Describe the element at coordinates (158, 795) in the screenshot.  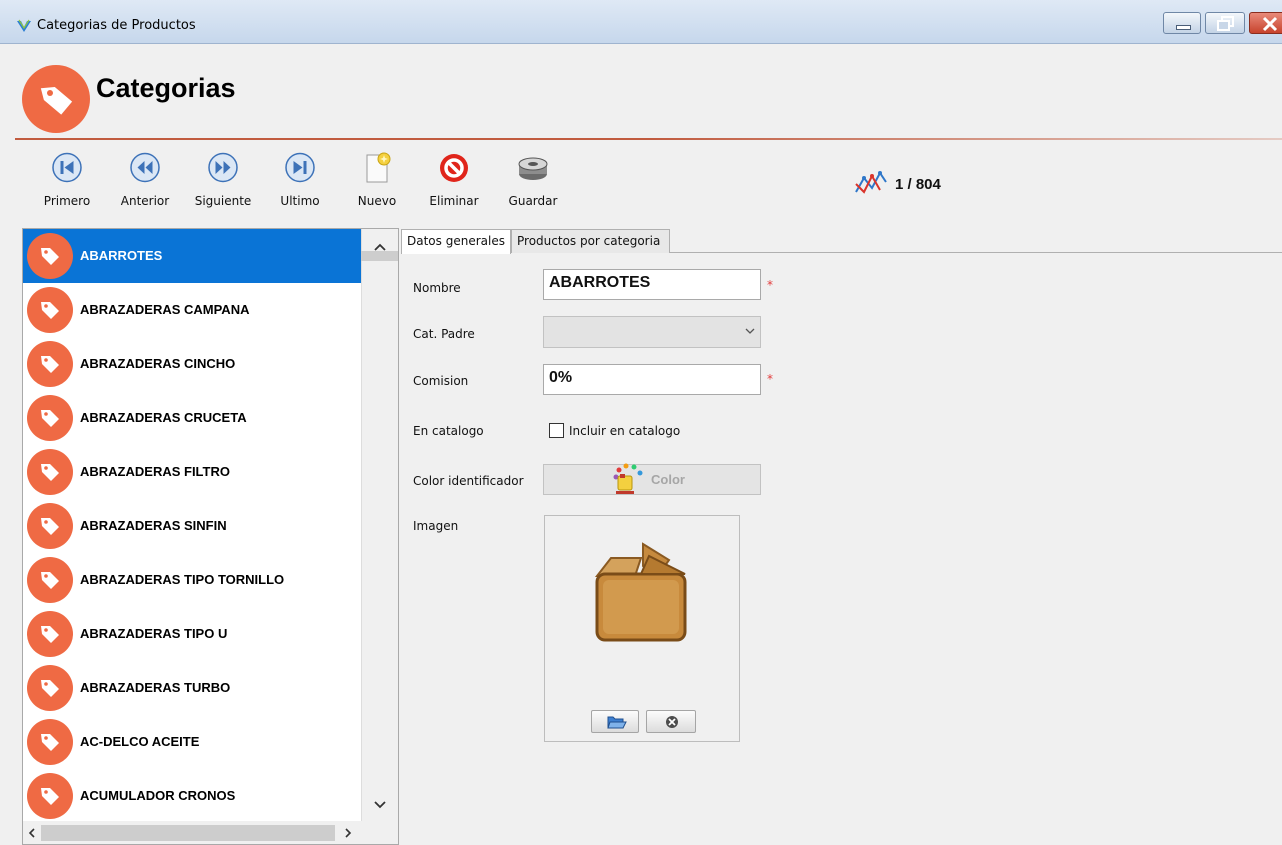
I see `category-label: ACUMULADOR CRONOS` at that location.